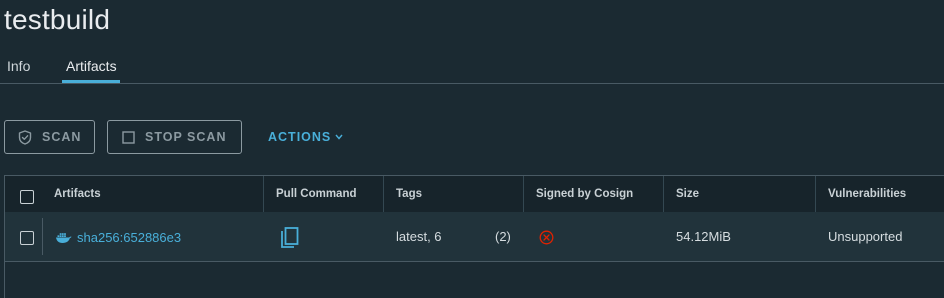  What do you see at coordinates (472, 70) in the screenshot?
I see `tab-bar: Info Artifacts` at bounding box center [472, 70].